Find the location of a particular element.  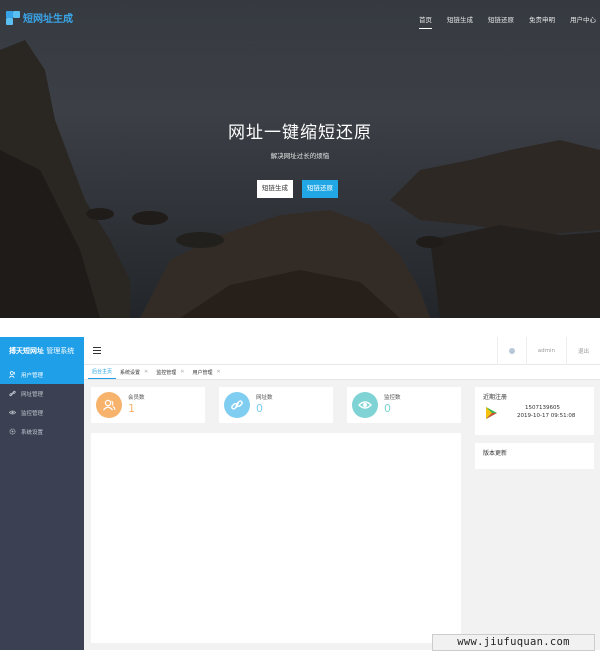

admin-brand: 搏天短网址 管理系统 is located at coordinates (42, 351).